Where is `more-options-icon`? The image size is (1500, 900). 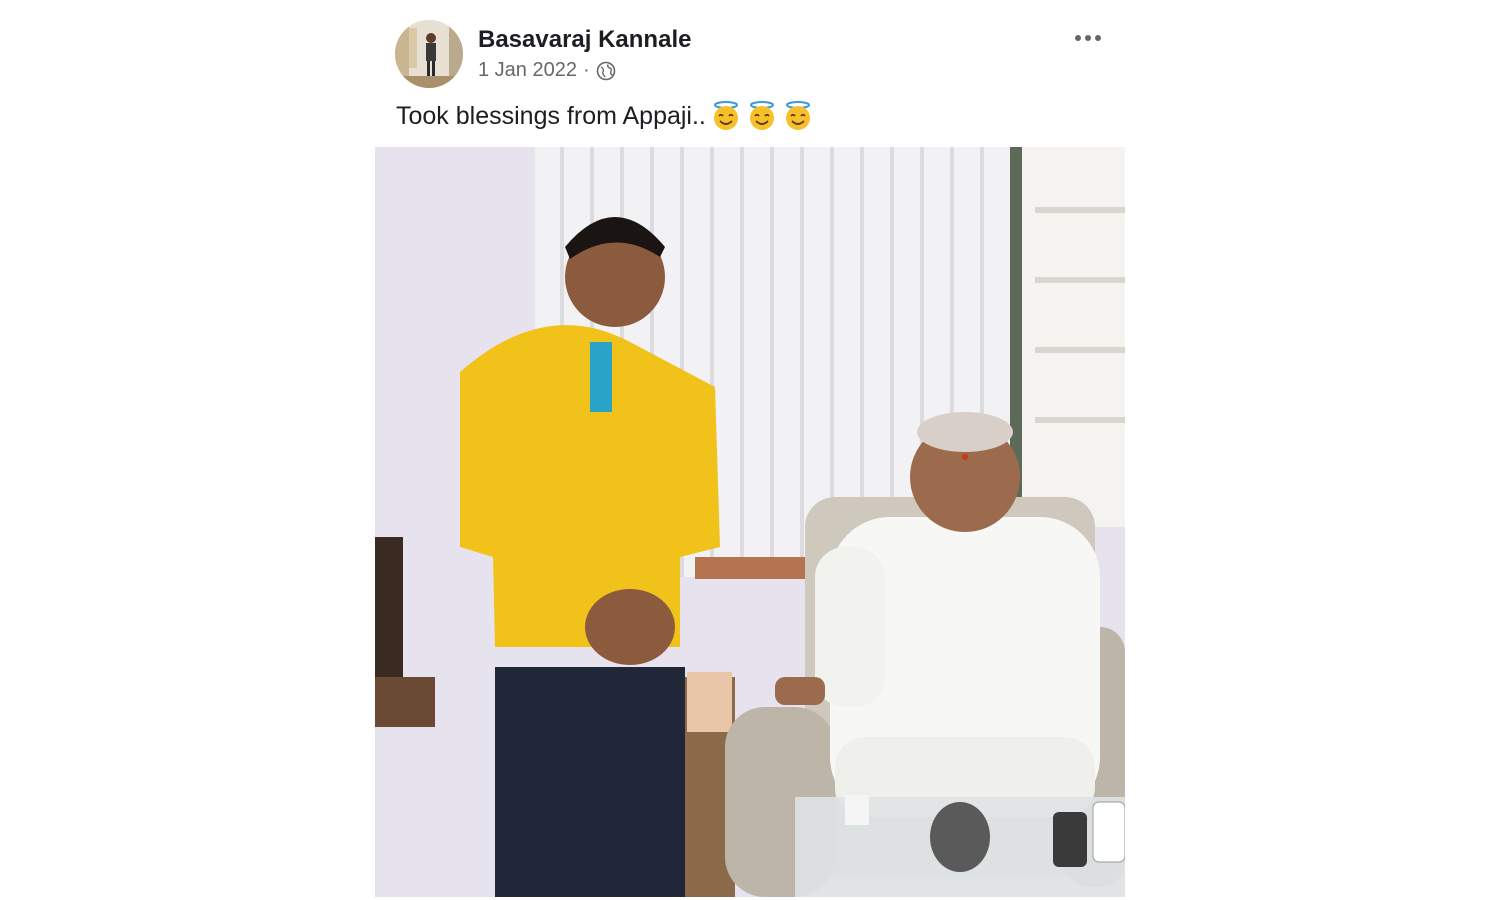 more-options-icon is located at coordinates (1088, 38).